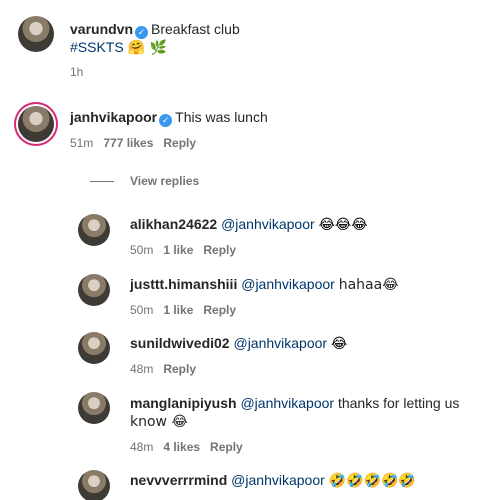  I want to click on reply-meta: 48m Reply, so click(168, 369).